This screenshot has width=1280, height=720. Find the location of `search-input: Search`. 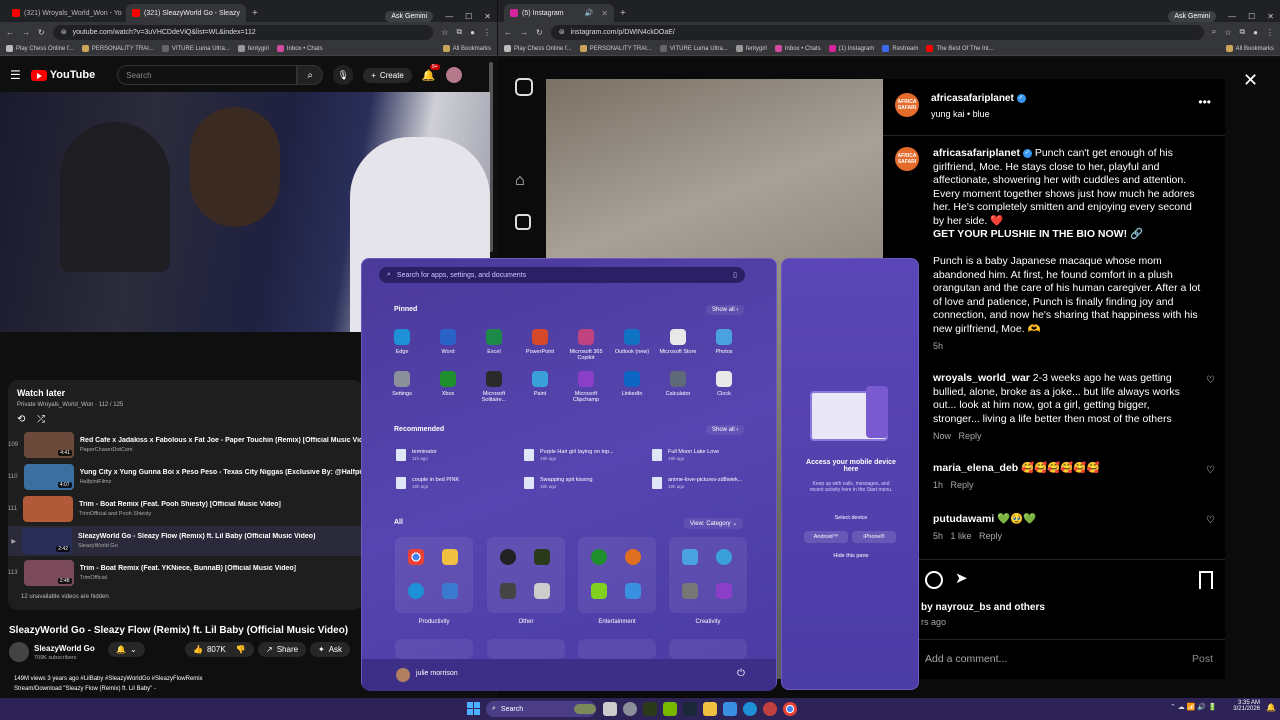

search-input: Search is located at coordinates (207, 75).